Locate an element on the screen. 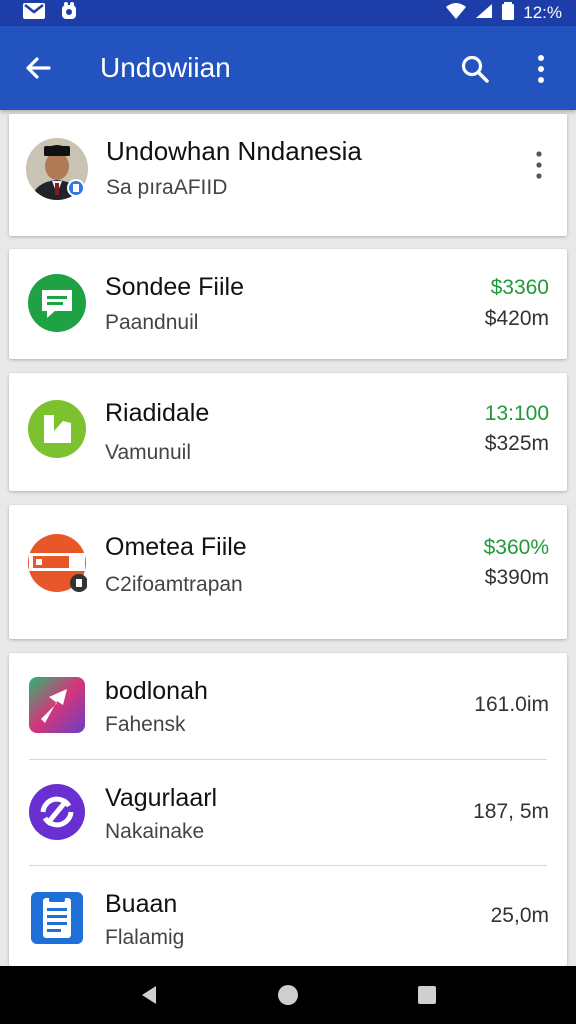  list-item: Ometea Fiile C2ifoamtrapan $360% $390m is located at coordinates (288, 572).